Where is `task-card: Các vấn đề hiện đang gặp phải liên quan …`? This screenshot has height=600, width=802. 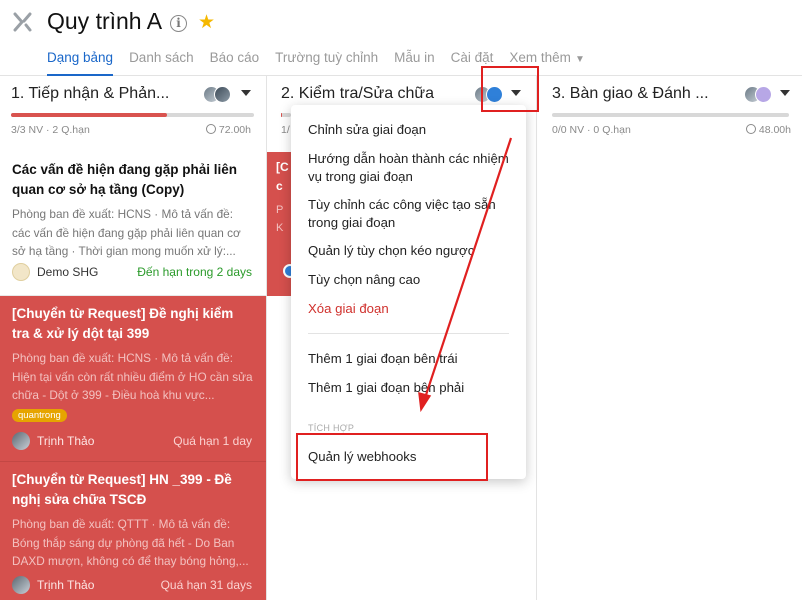 task-card: Các vấn đề hiện đang gặp phải liên quan … is located at coordinates (133, 224).